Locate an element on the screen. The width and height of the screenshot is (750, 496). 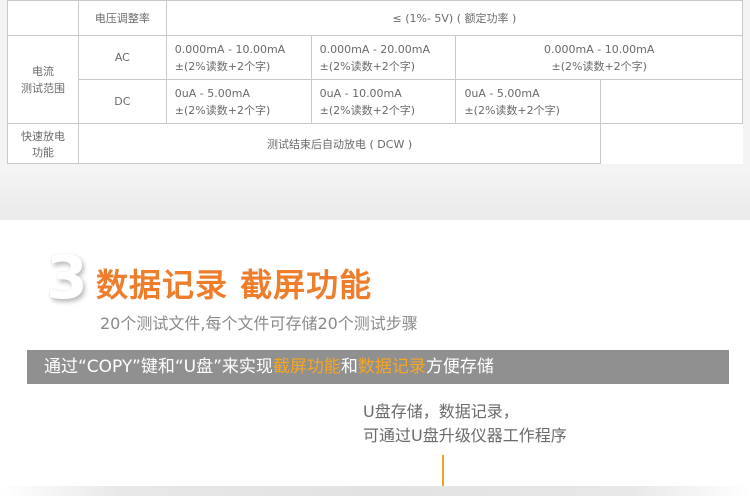
fast-discharge-value: 测试结束后自动放电 ( DCW ) is located at coordinates (339, 143).